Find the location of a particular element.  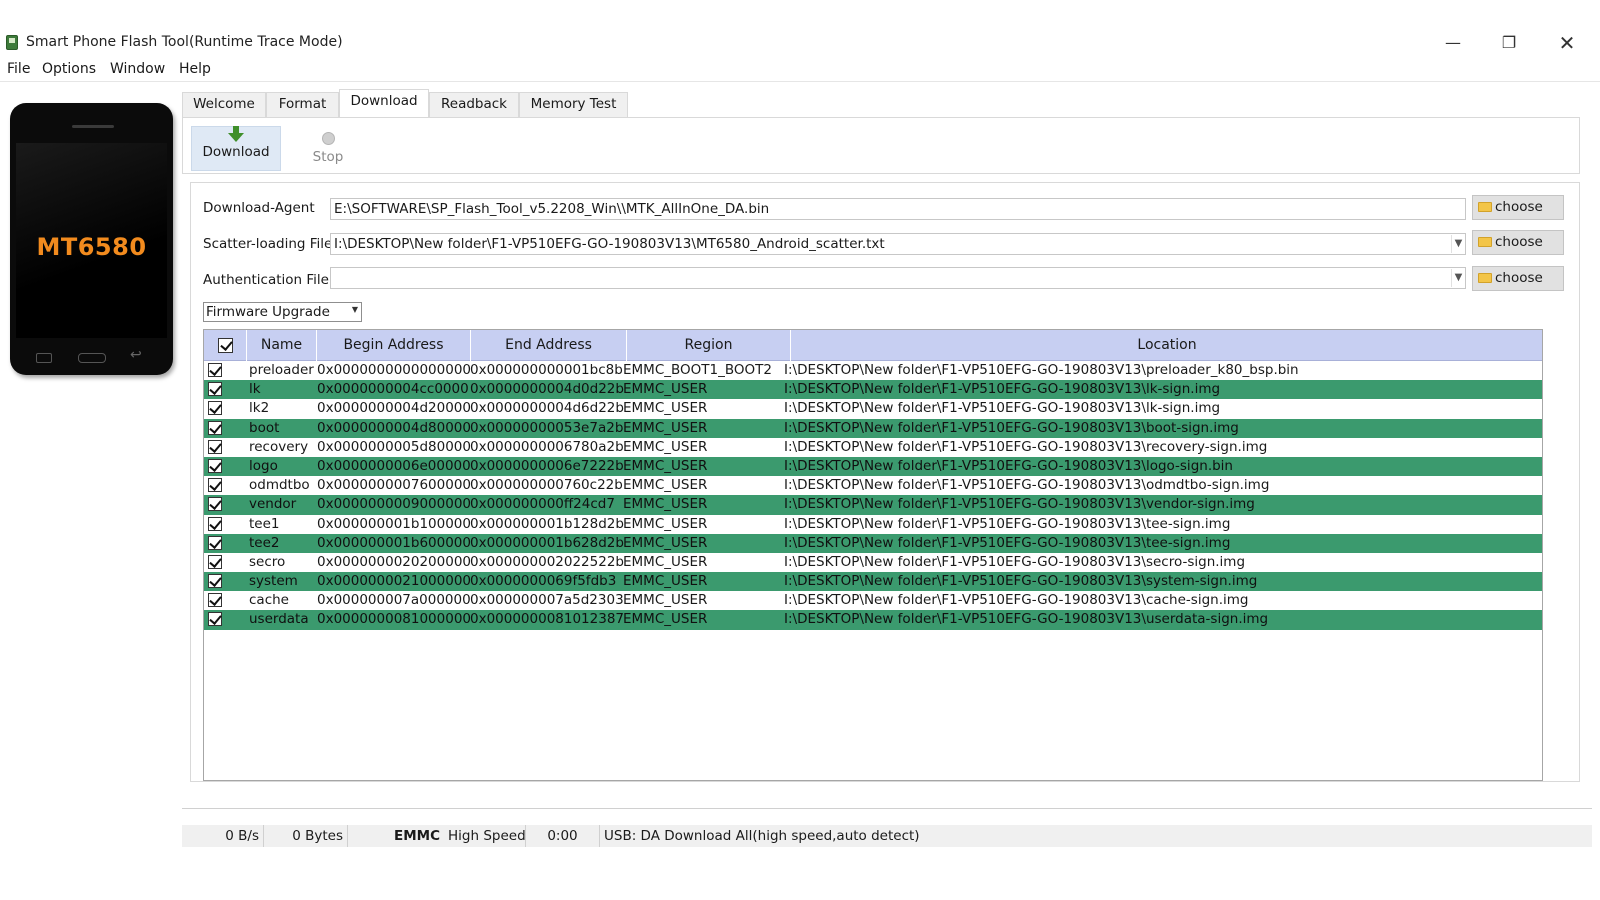

cell-begin-address: 0x000000007a000000 is located at coordinates (394, 600).